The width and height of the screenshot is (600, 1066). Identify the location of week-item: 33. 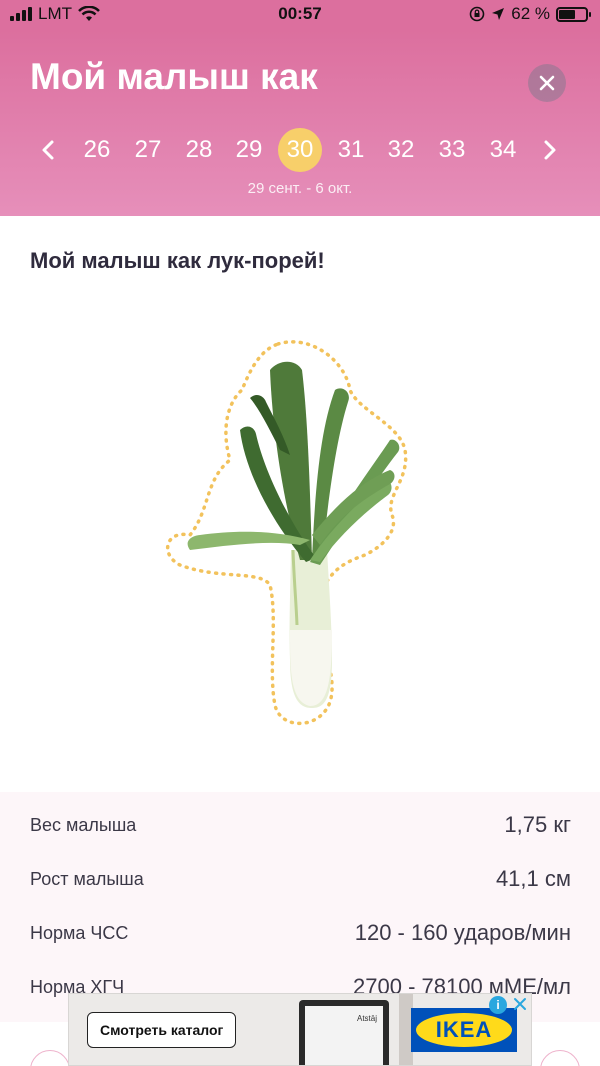
(452, 150).